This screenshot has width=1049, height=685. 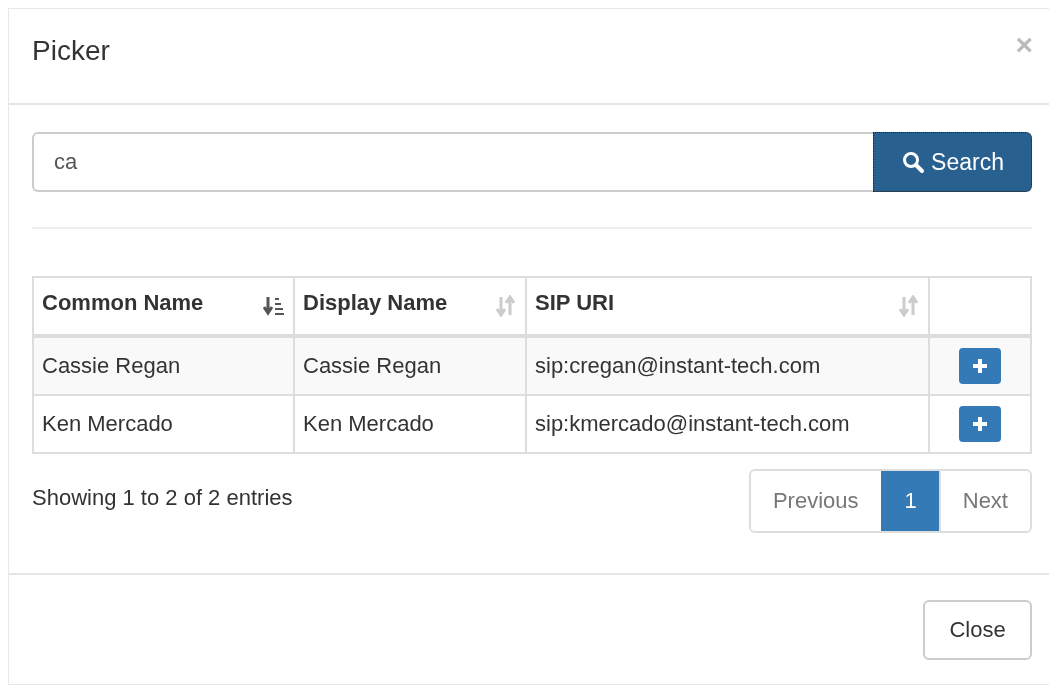 What do you see at coordinates (575, 303) in the screenshot?
I see `column-header: SIP URI` at bounding box center [575, 303].